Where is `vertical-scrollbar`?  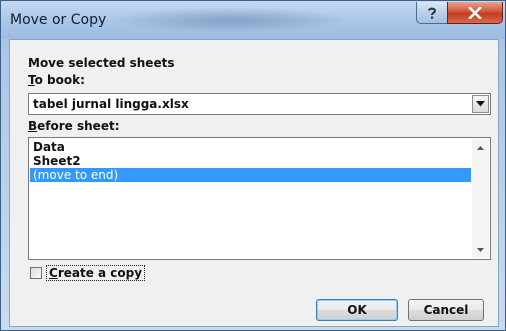 vertical-scrollbar is located at coordinates (480, 198).